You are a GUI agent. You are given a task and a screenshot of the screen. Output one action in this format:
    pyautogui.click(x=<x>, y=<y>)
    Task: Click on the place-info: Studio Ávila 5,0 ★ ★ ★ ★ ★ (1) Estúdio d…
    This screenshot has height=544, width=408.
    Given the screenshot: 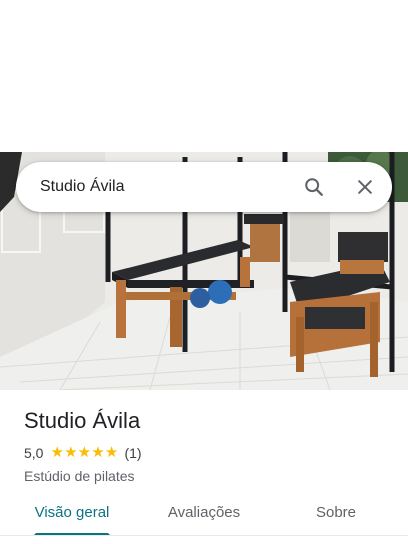 What is the action you would take?
    pyautogui.click(x=209, y=444)
    